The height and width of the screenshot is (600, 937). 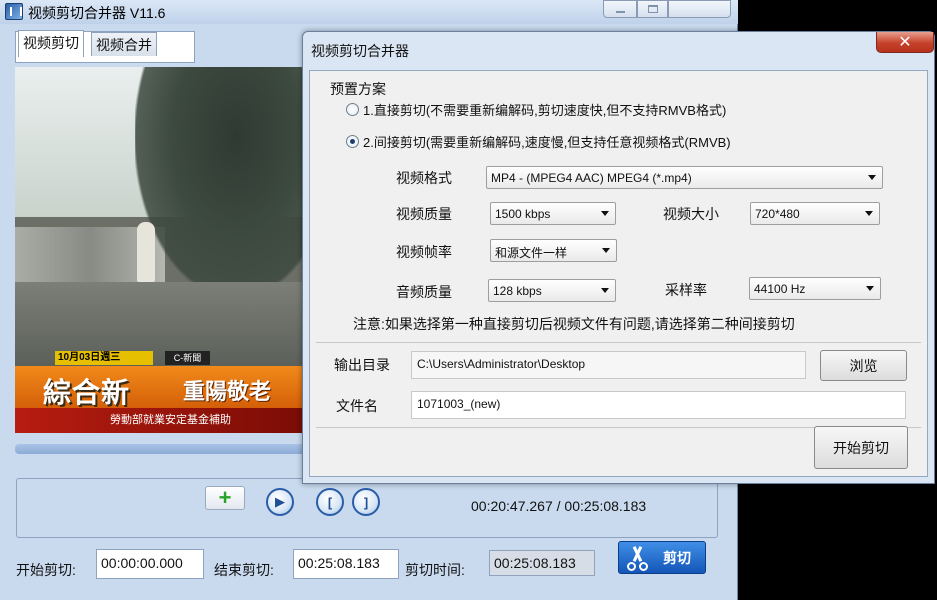 I want to click on close-button-main, so click(x=699, y=9).